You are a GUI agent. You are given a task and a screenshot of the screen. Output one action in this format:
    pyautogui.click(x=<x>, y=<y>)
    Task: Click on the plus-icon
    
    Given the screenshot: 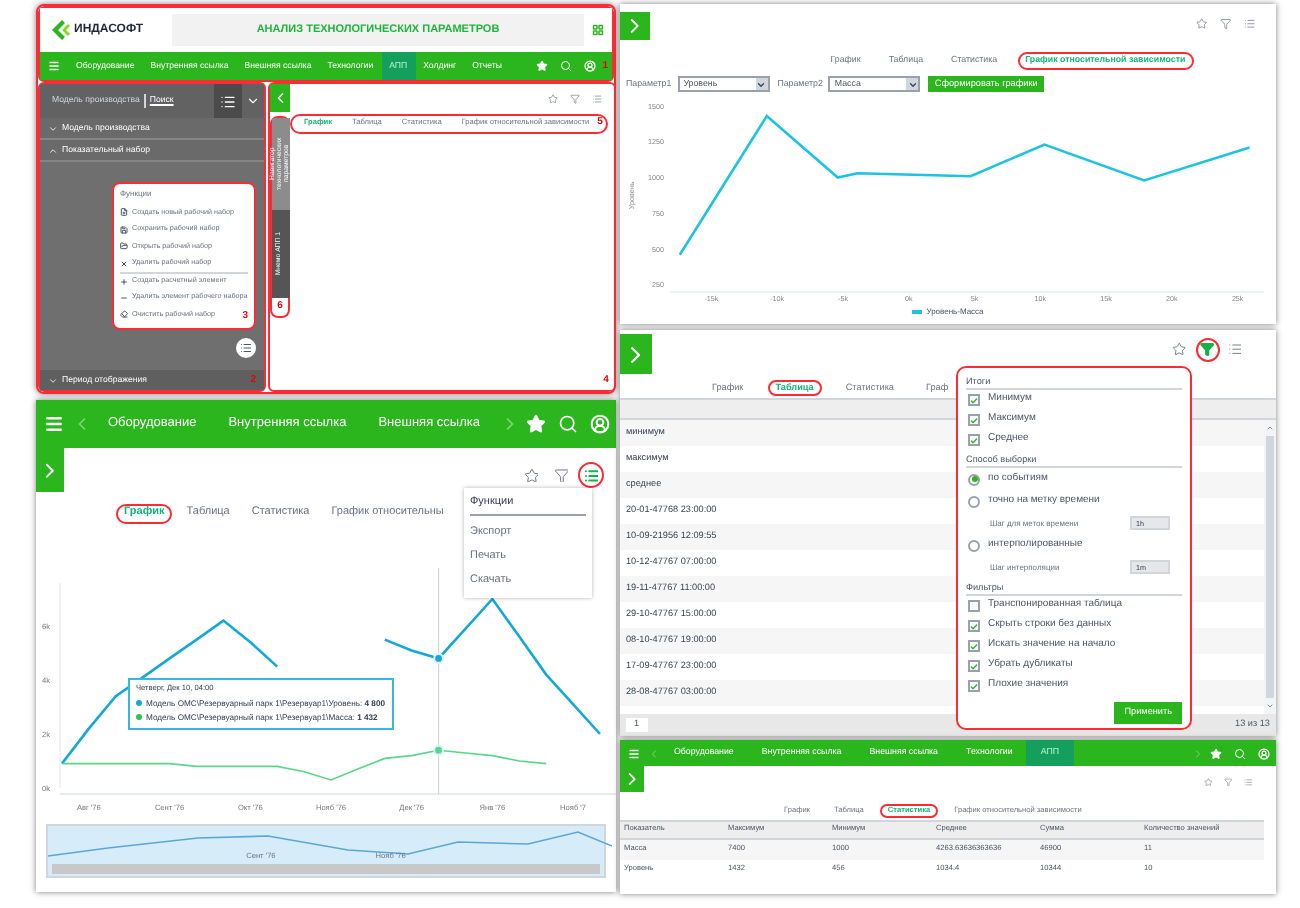 What is the action you would take?
    pyautogui.click(x=124, y=281)
    